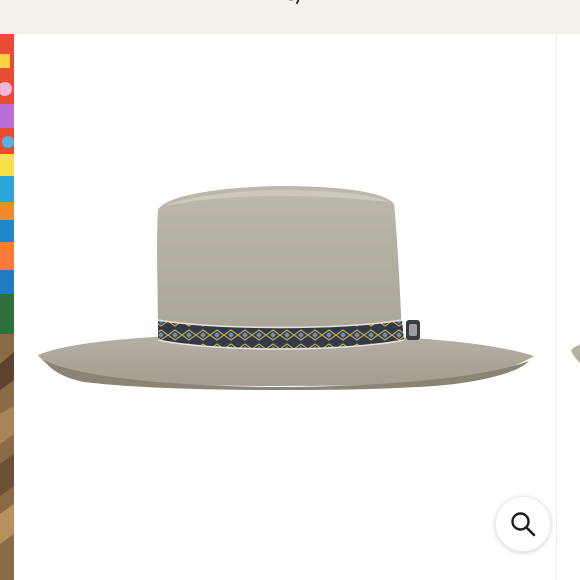 The width and height of the screenshot is (580, 580). What do you see at coordinates (290, 17) in the screenshot?
I see `site-header` at bounding box center [290, 17].